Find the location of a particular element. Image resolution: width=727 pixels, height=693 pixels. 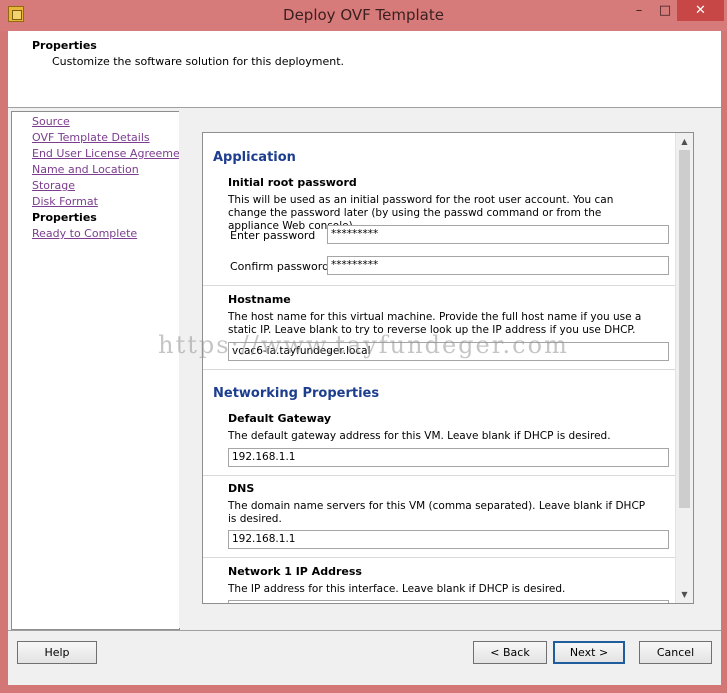

enter-password-input: ********* is located at coordinates (498, 234).